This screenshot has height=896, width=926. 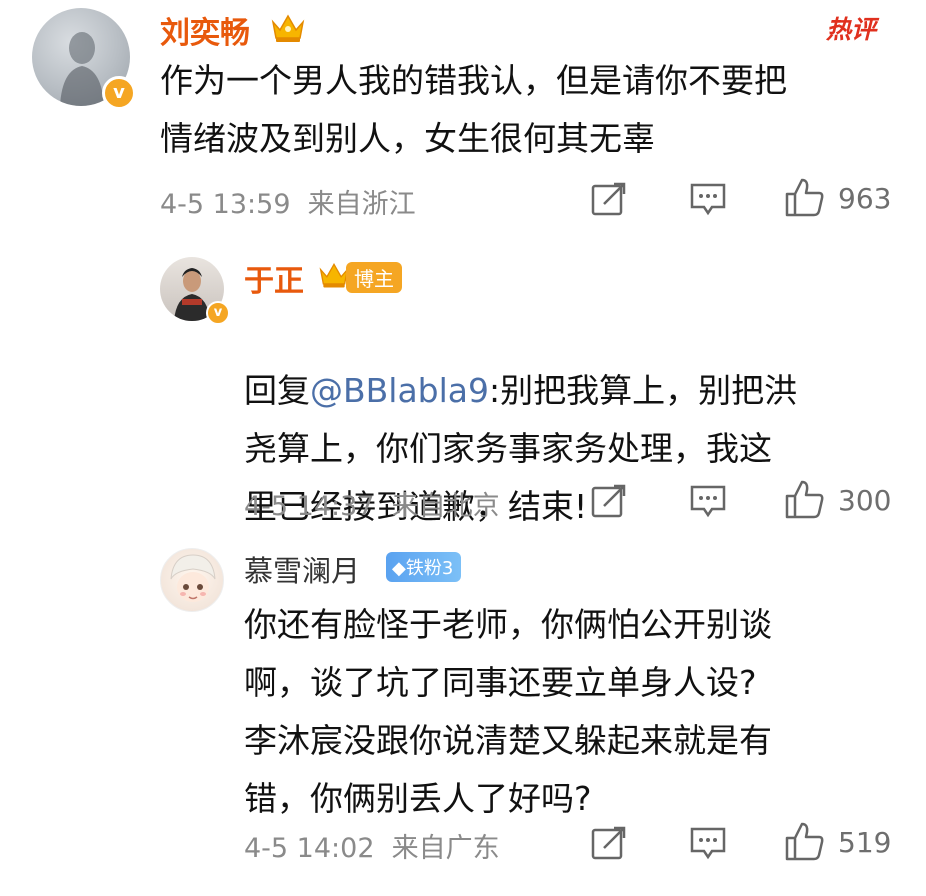 I want to click on timestamp: 4-5 14:37, so click(x=309, y=506).